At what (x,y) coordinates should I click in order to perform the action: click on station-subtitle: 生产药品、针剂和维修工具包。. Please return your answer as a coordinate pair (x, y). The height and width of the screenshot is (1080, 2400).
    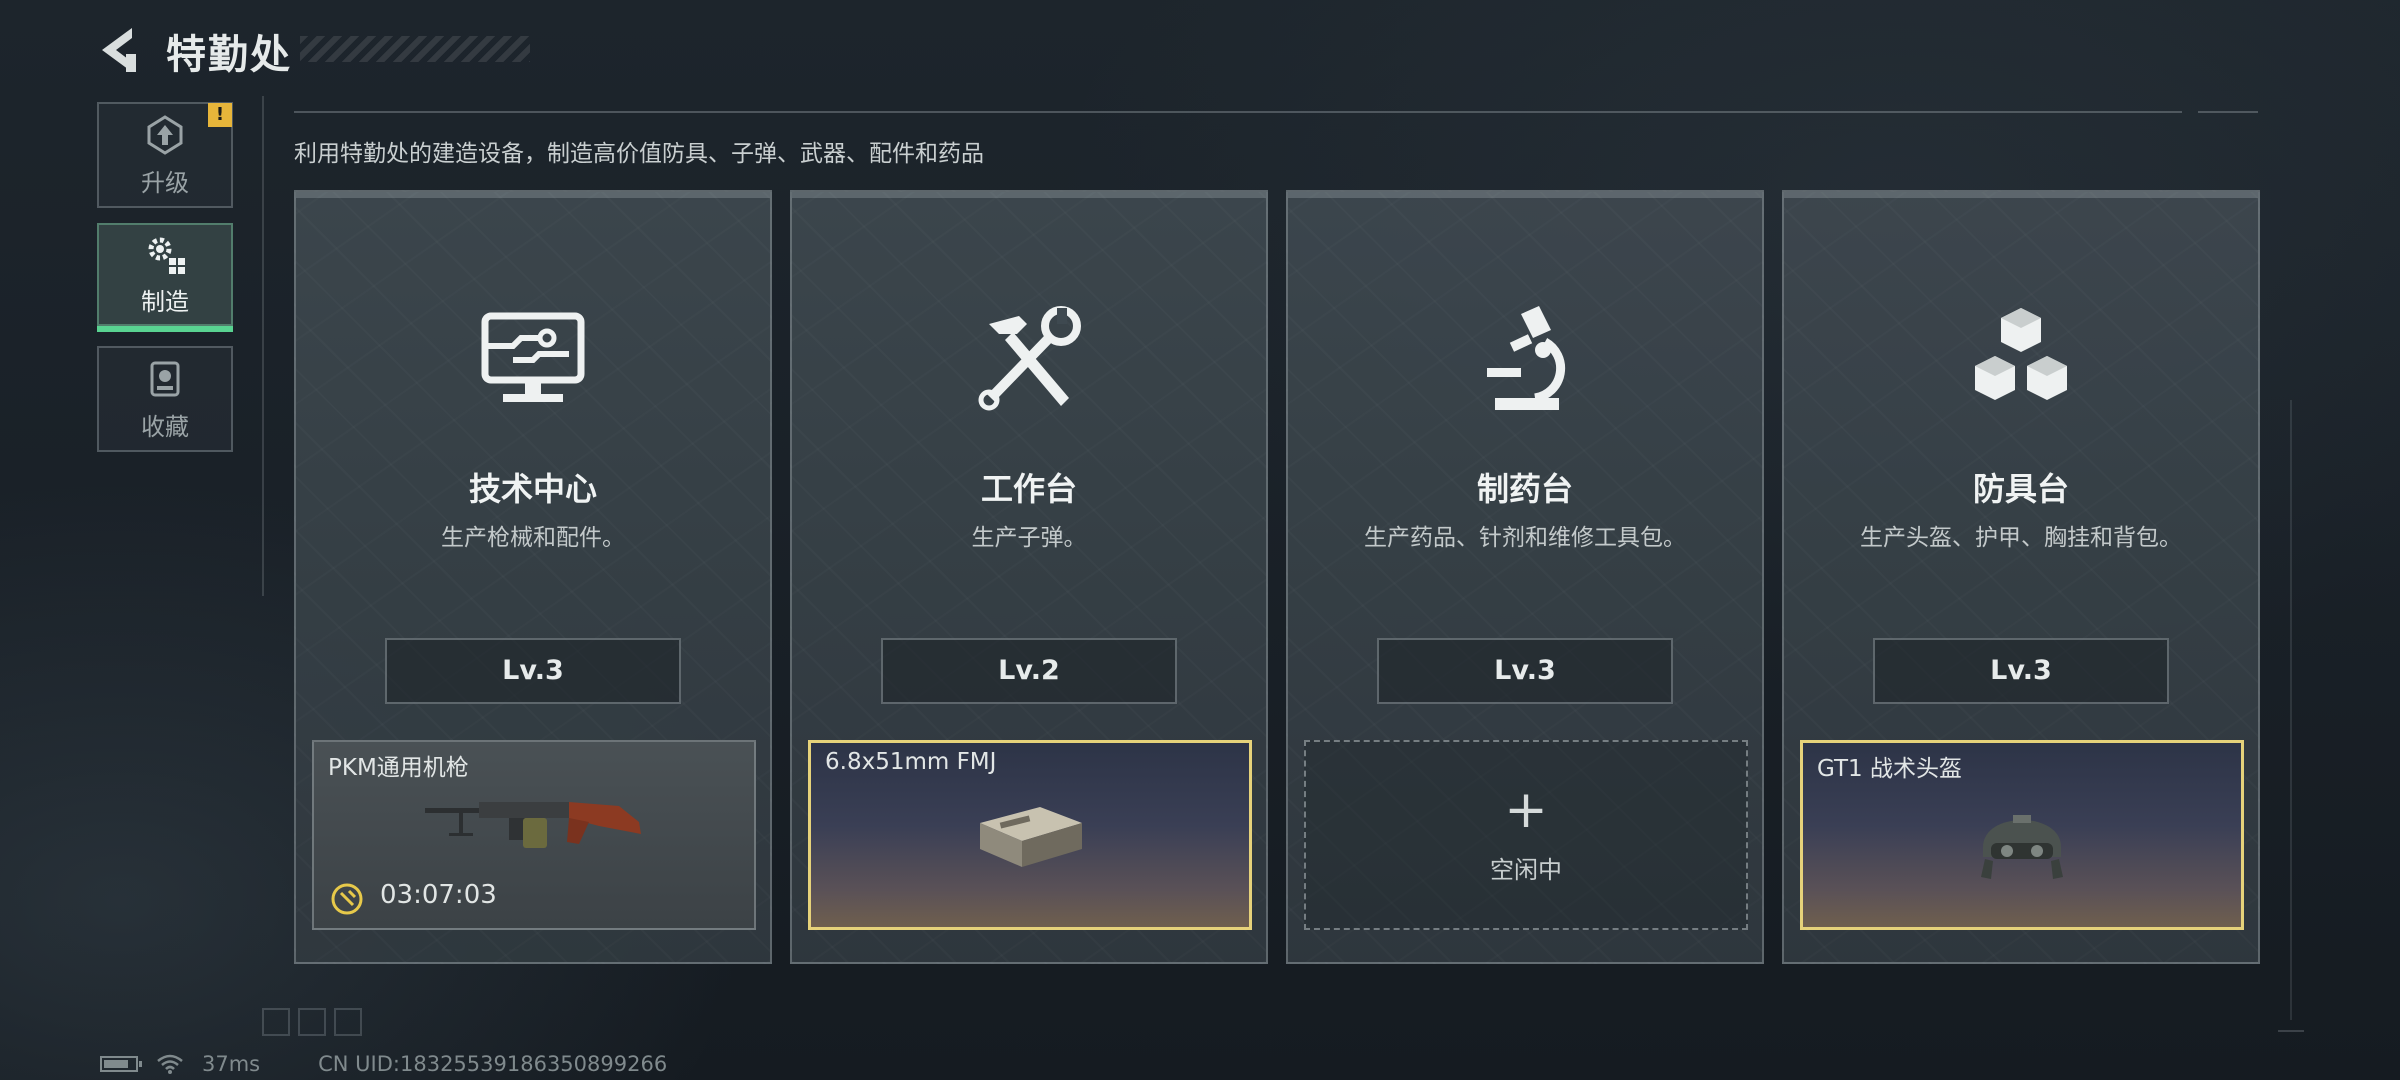
    Looking at the image, I should click on (1525, 538).